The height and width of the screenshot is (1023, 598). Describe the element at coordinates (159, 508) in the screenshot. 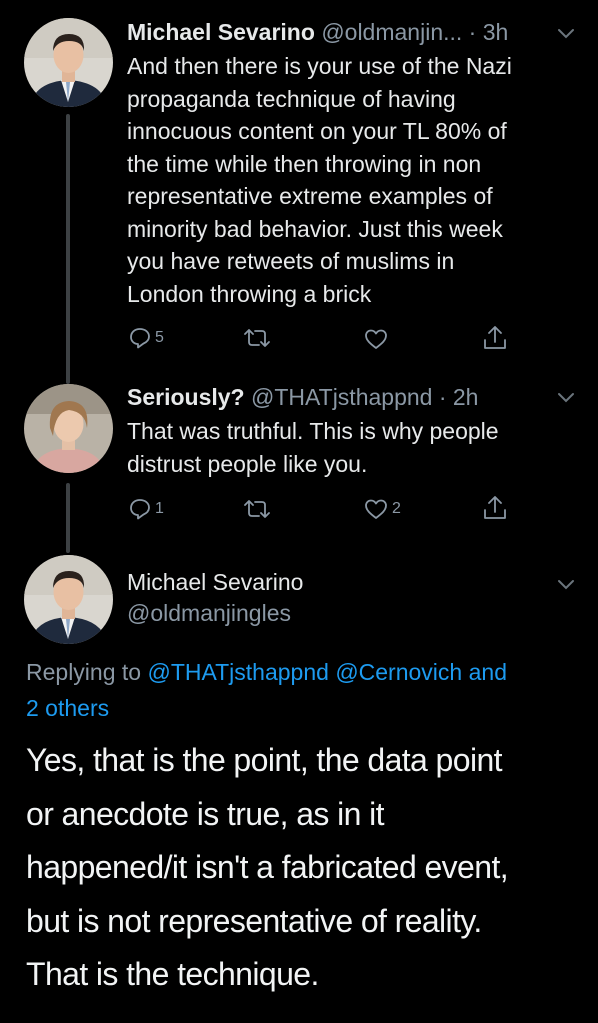

I see `reply-count: 1` at that location.